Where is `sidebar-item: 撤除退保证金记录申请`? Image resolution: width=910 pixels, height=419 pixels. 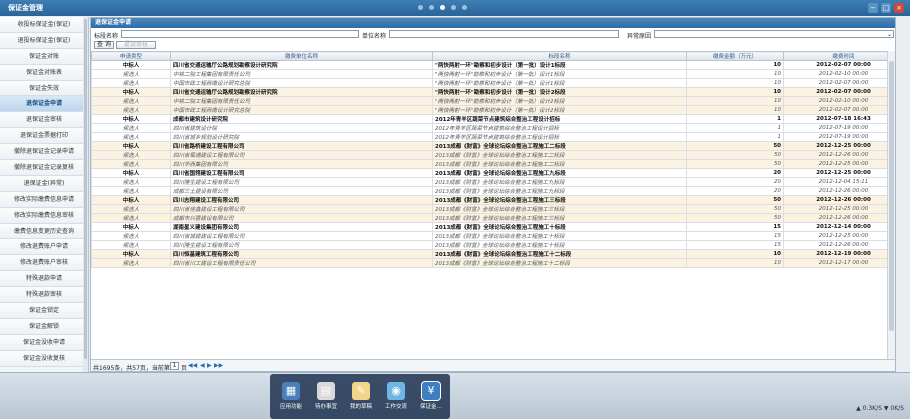
sidebar-item: 撤除退保证金记录申请 is located at coordinates (44, 152).